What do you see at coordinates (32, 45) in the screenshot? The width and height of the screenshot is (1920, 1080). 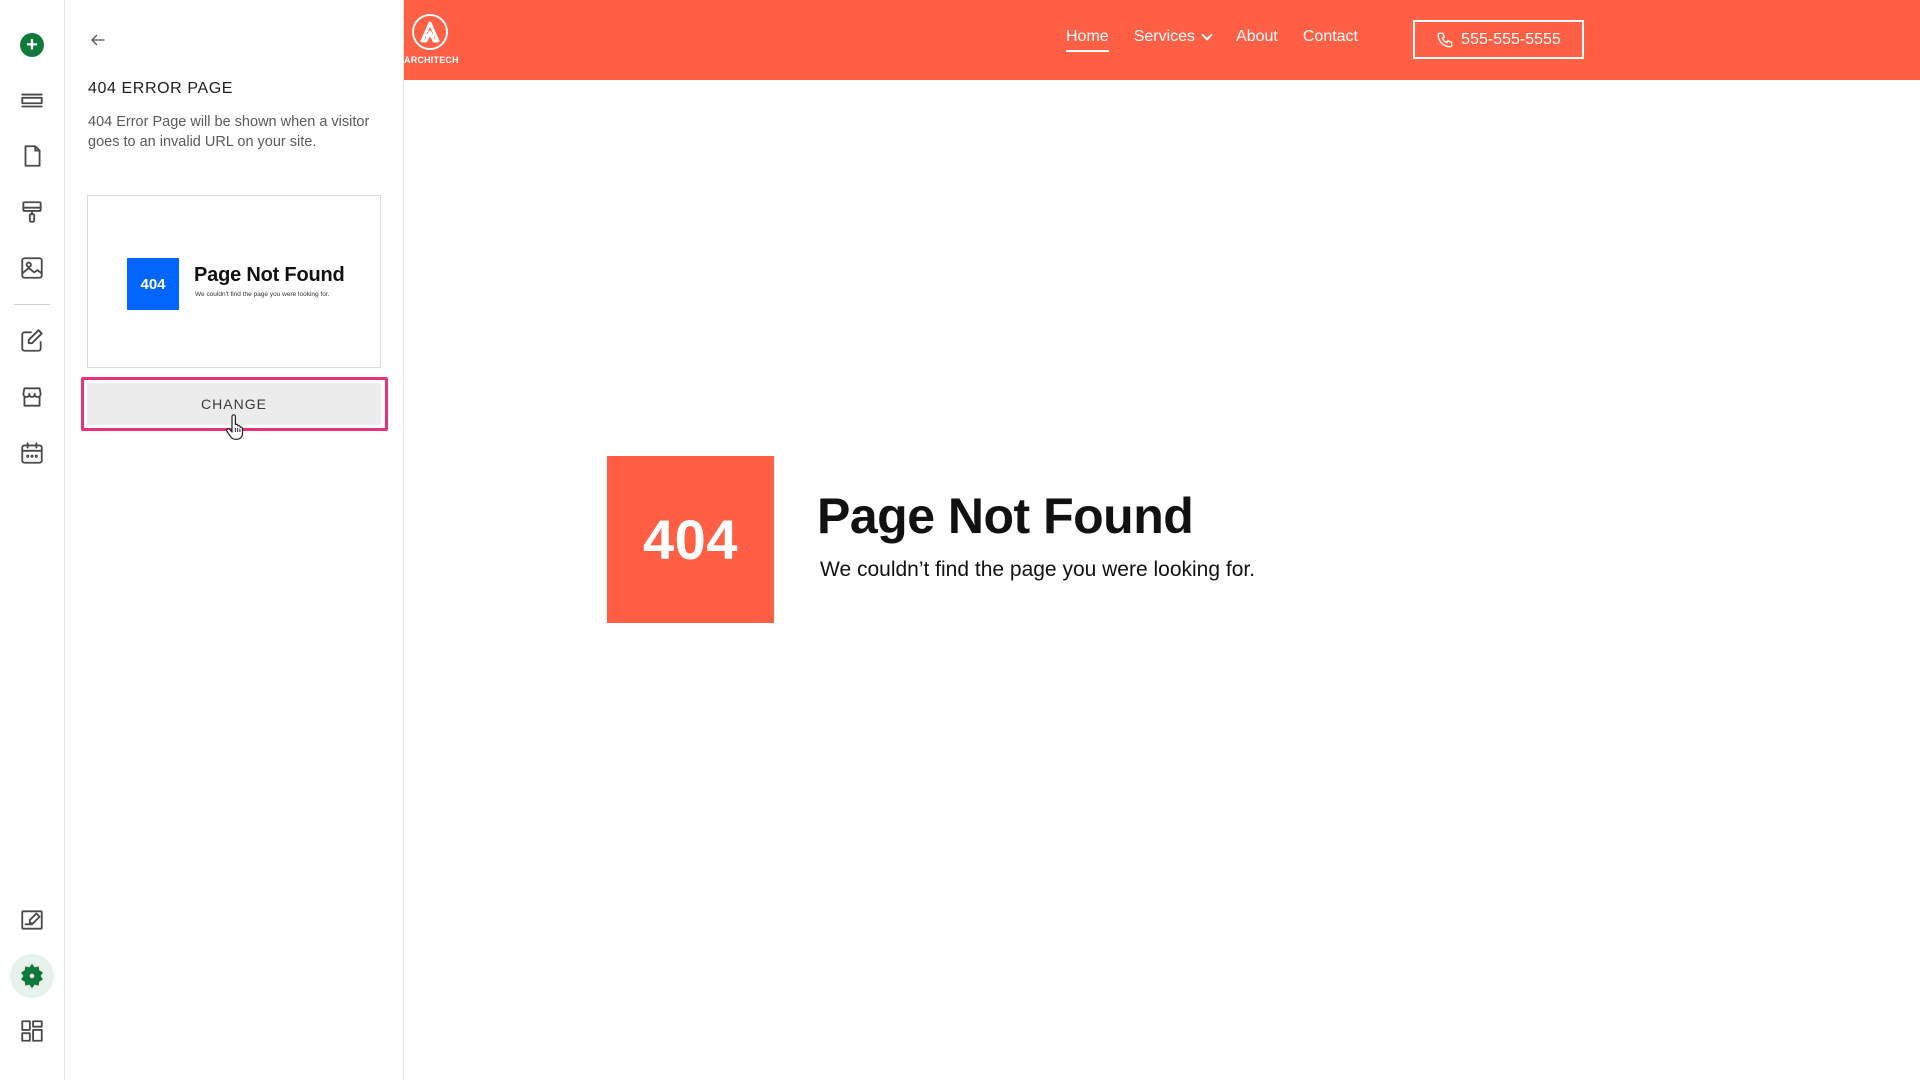 I see `add-icon: +` at bounding box center [32, 45].